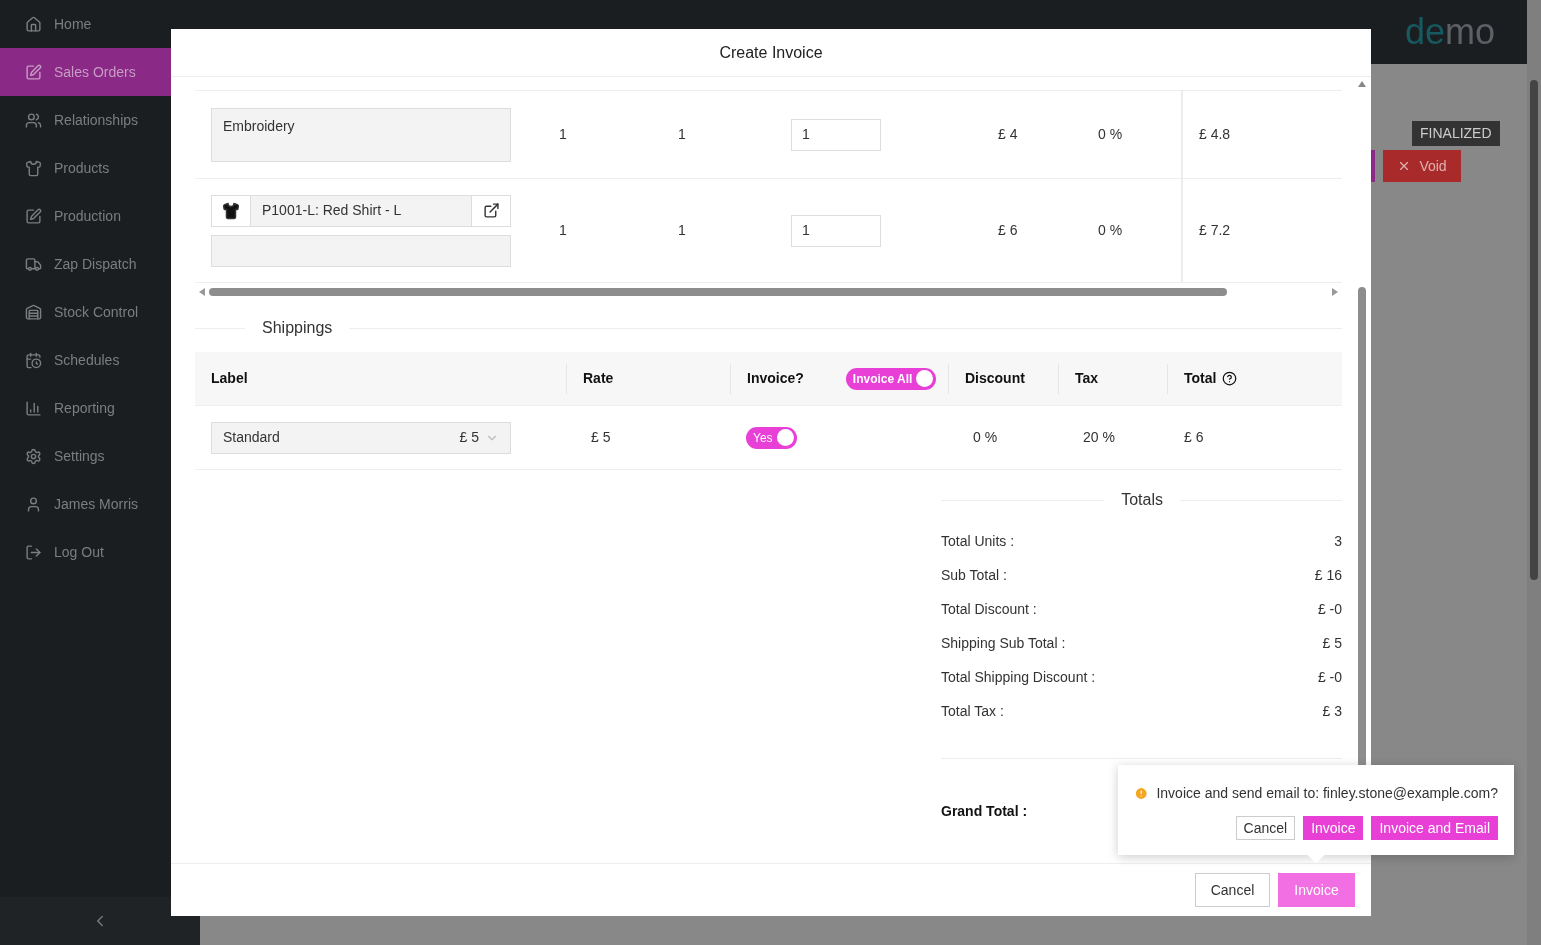 The height and width of the screenshot is (945, 1541). Describe the element at coordinates (100, 312) in the screenshot. I see `sidebar-item: Stock Control` at that location.